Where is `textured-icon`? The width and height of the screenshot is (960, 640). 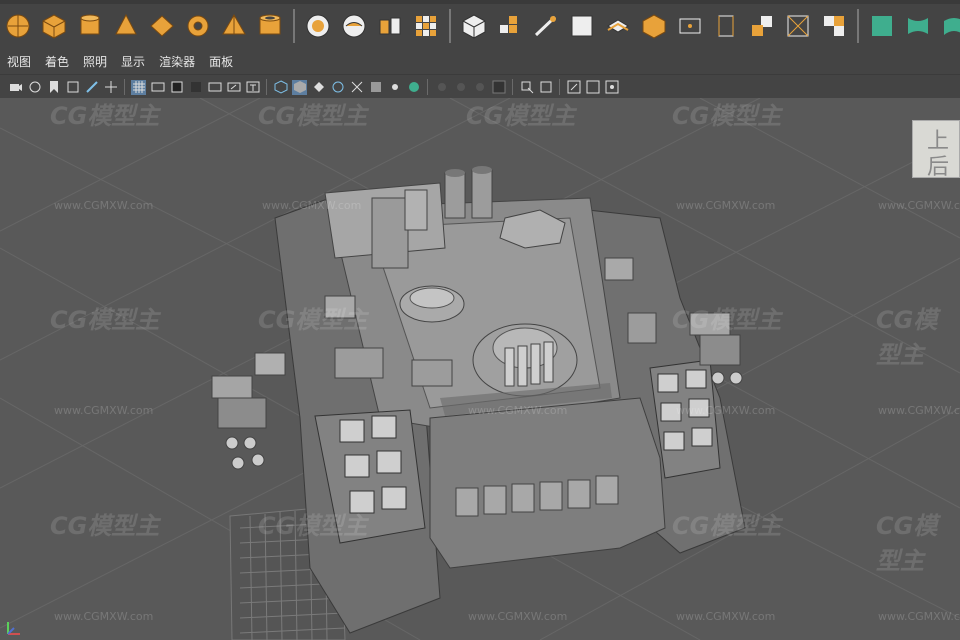
textured-icon is located at coordinates (375, 87).